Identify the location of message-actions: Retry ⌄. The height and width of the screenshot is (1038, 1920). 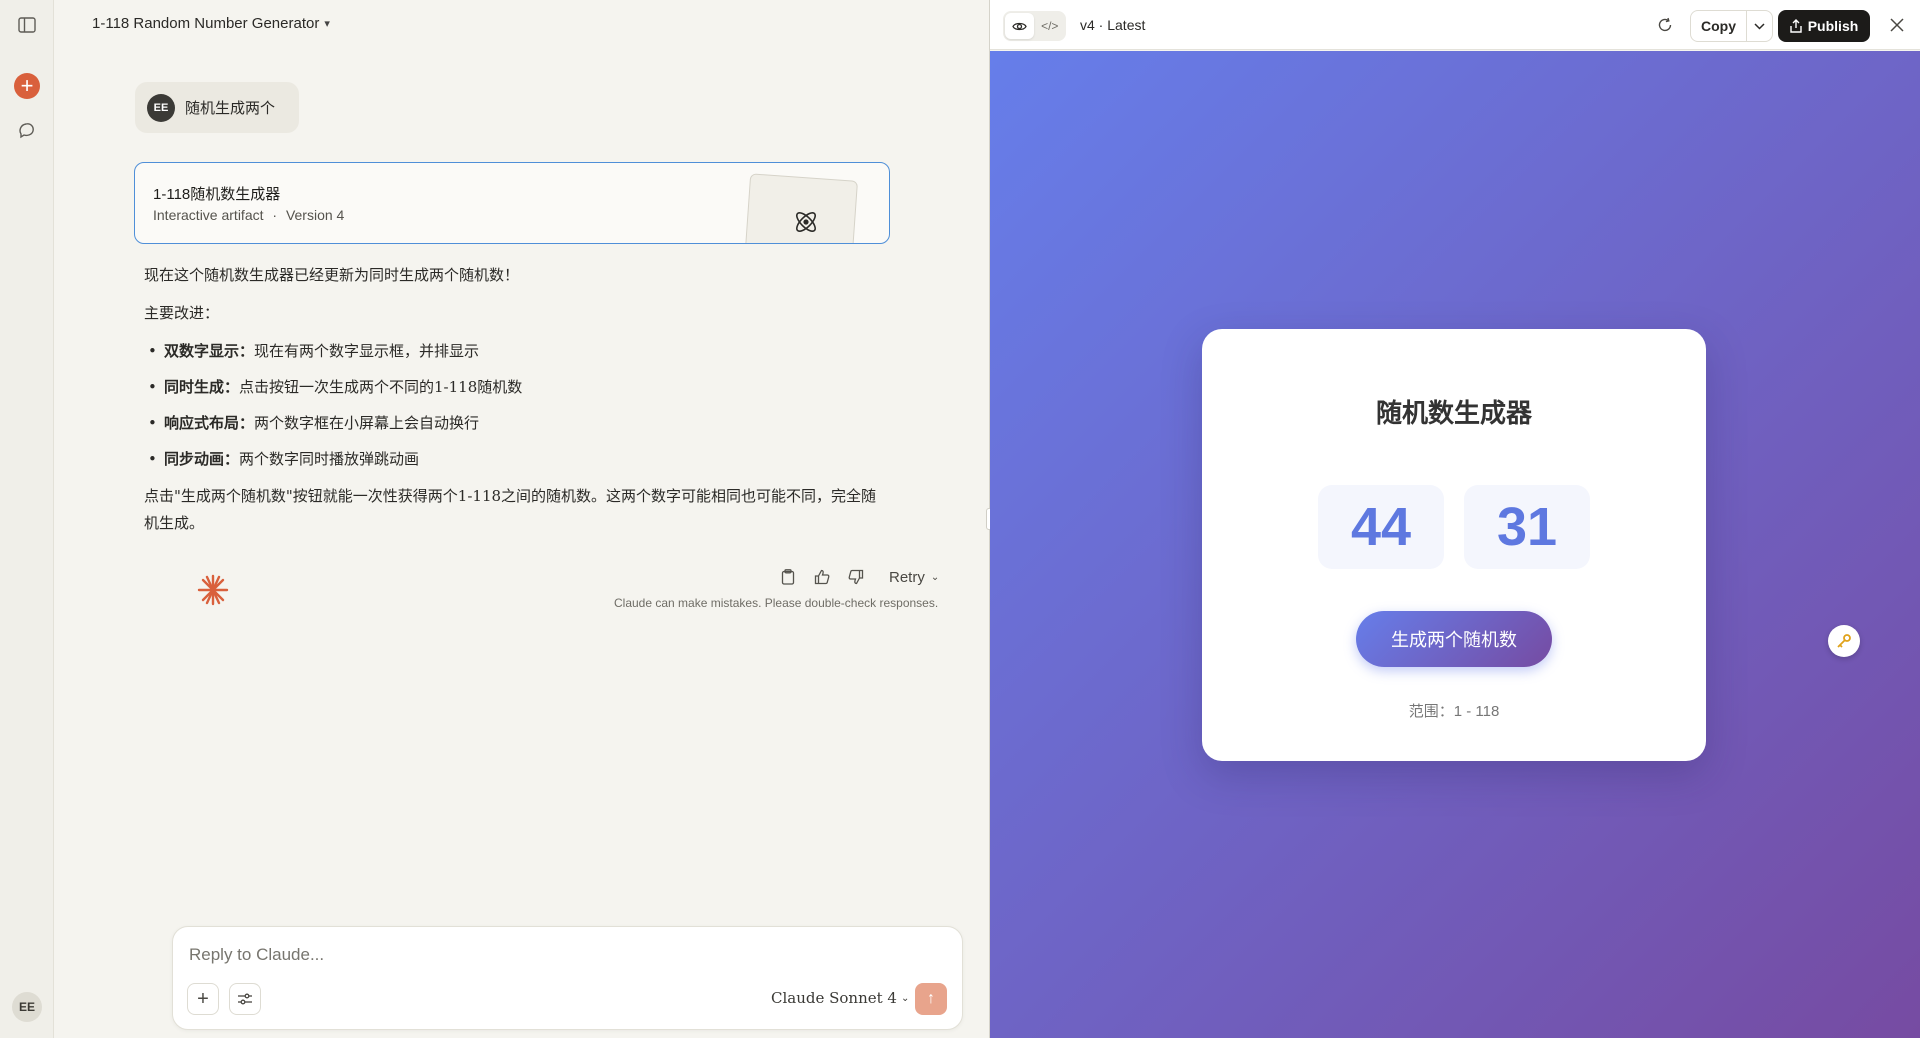
(859, 577).